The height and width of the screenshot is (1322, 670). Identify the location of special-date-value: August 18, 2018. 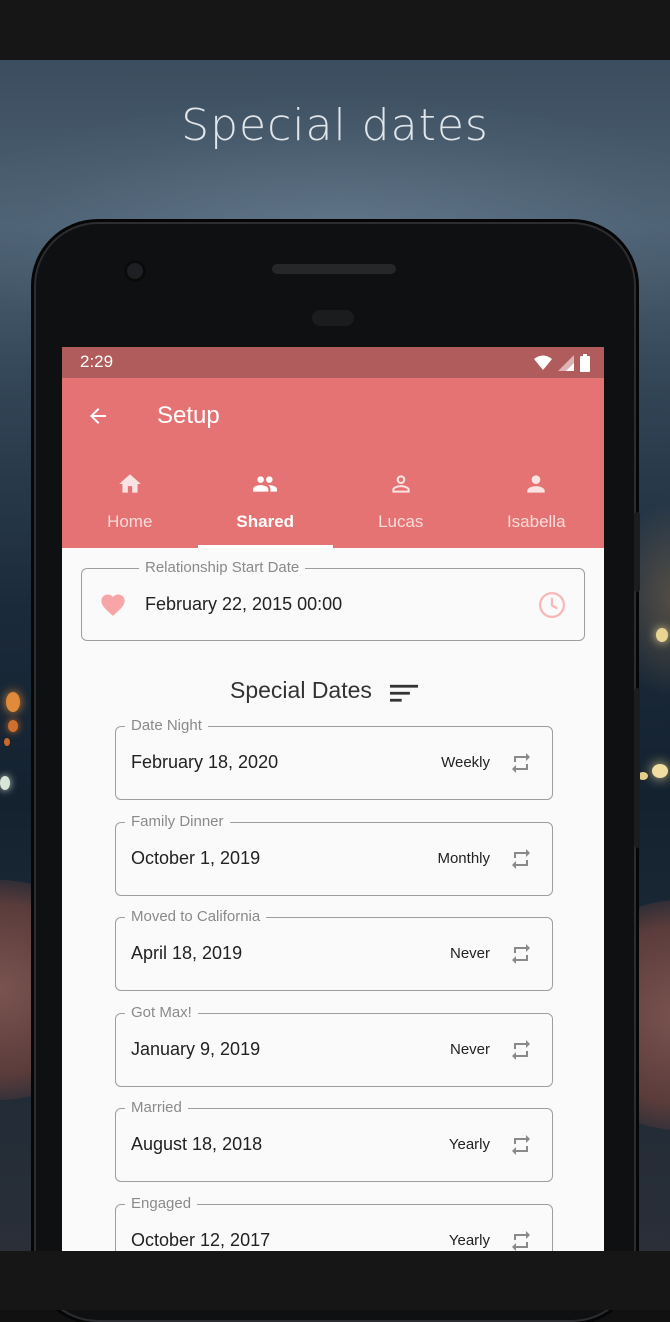
(197, 1144).